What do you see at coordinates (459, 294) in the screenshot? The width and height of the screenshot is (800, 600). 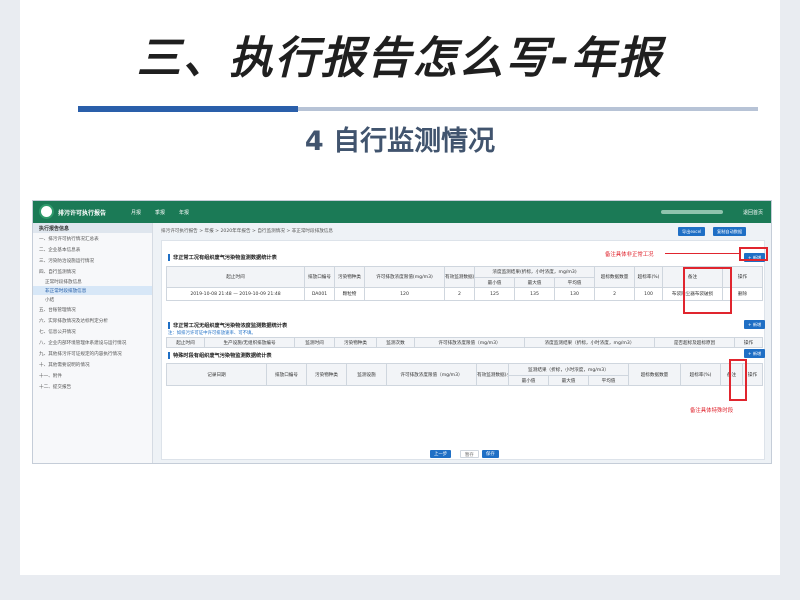 I see `count-input: 2` at bounding box center [459, 294].